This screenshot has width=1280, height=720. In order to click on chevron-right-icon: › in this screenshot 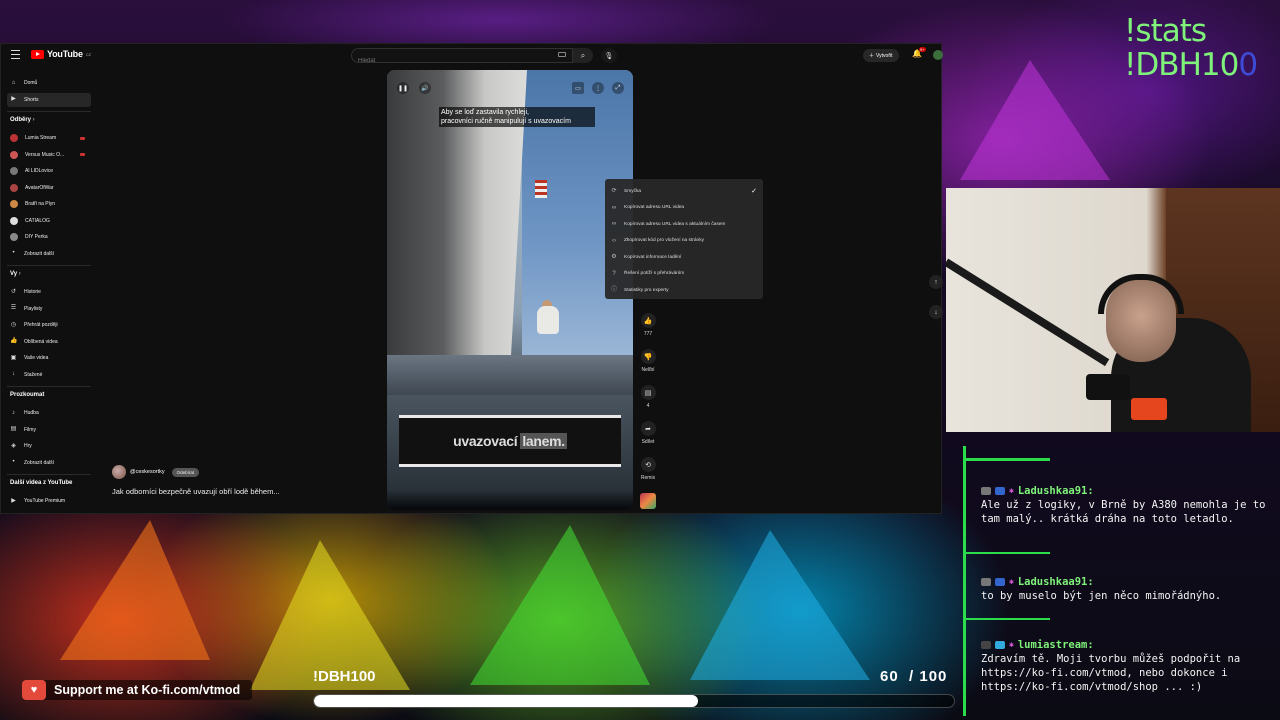, I will do `click(19, 274)`.